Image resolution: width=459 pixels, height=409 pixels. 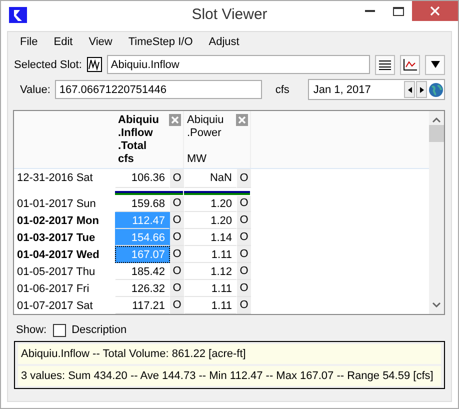 I want to click on list-icon, so click(x=385, y=64).